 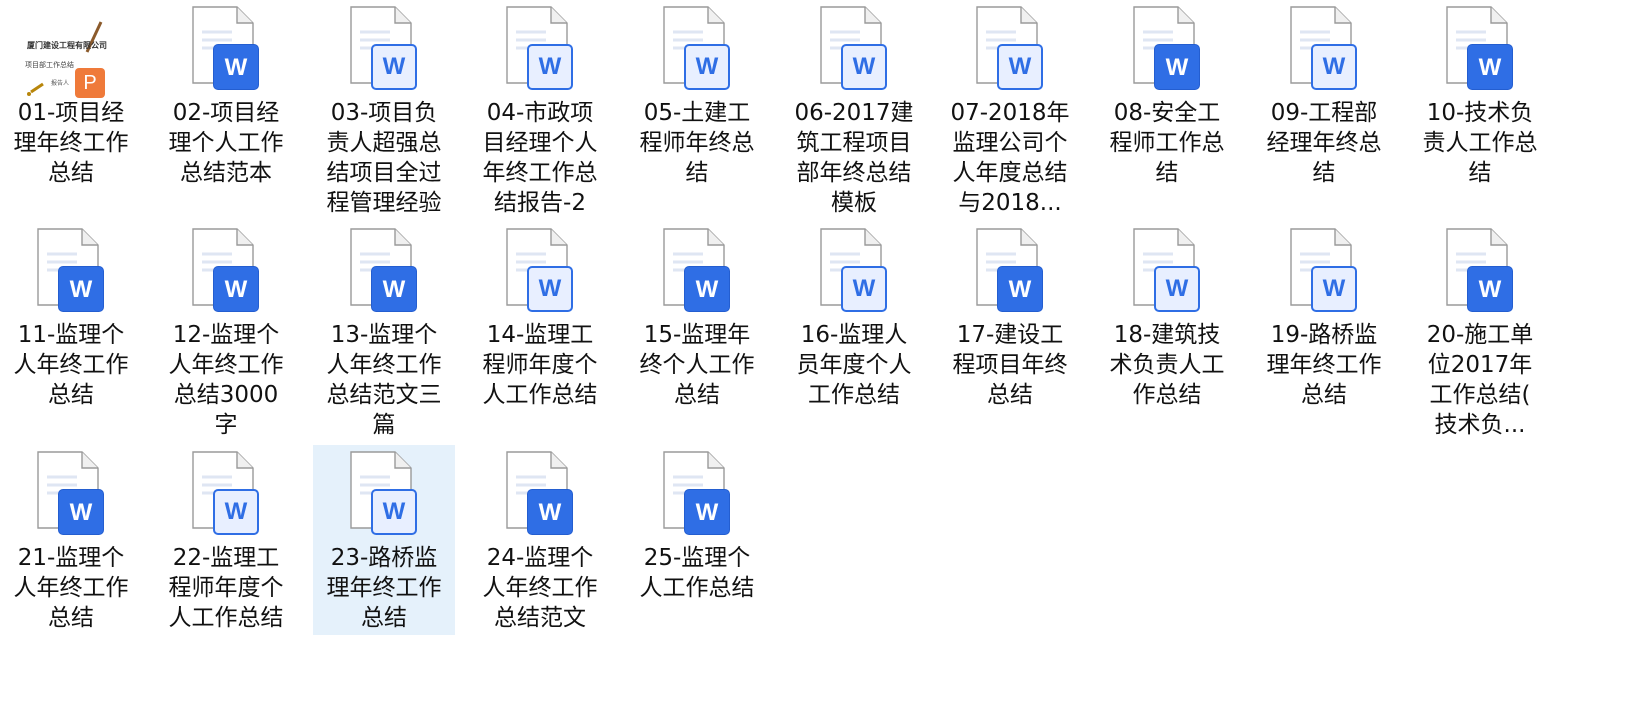 What do you see at coordinates (71, 143) in the screenshot?
I see `file-name: 01-项目经 理年终工作 总结` at bounding box center [71, 143].